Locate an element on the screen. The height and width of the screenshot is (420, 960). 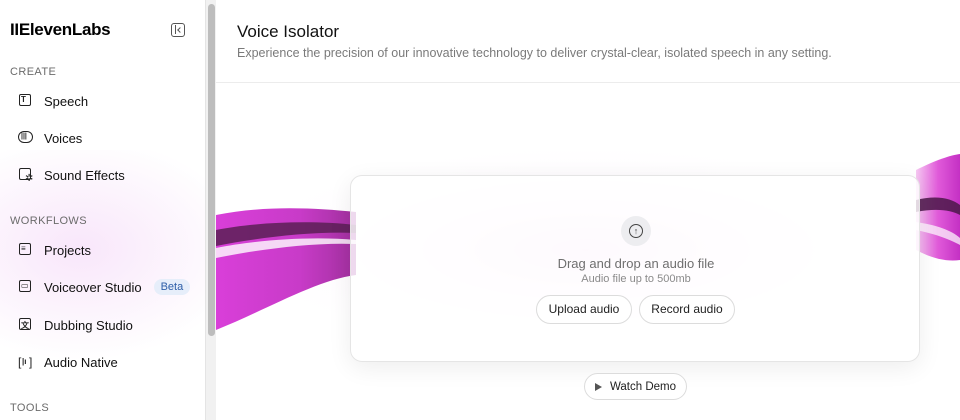
watch-demo-button: Watch Demo is located at coordinates (635, 386).